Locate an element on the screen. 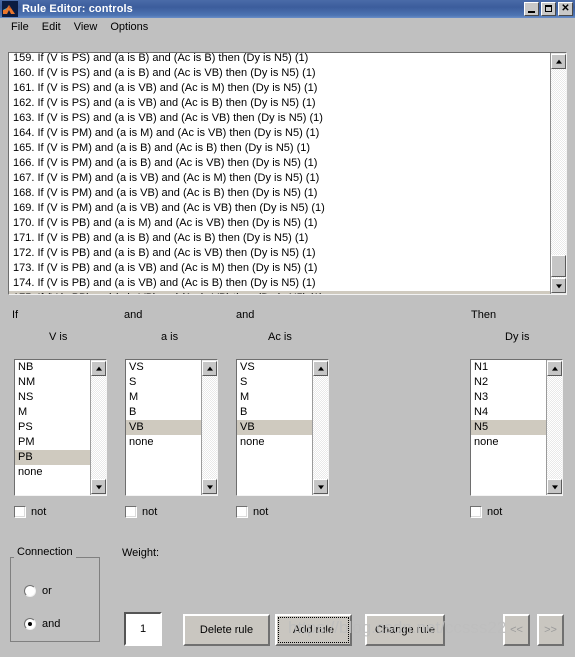  not-checkbox-a: not is located at coordinates (141, 512).